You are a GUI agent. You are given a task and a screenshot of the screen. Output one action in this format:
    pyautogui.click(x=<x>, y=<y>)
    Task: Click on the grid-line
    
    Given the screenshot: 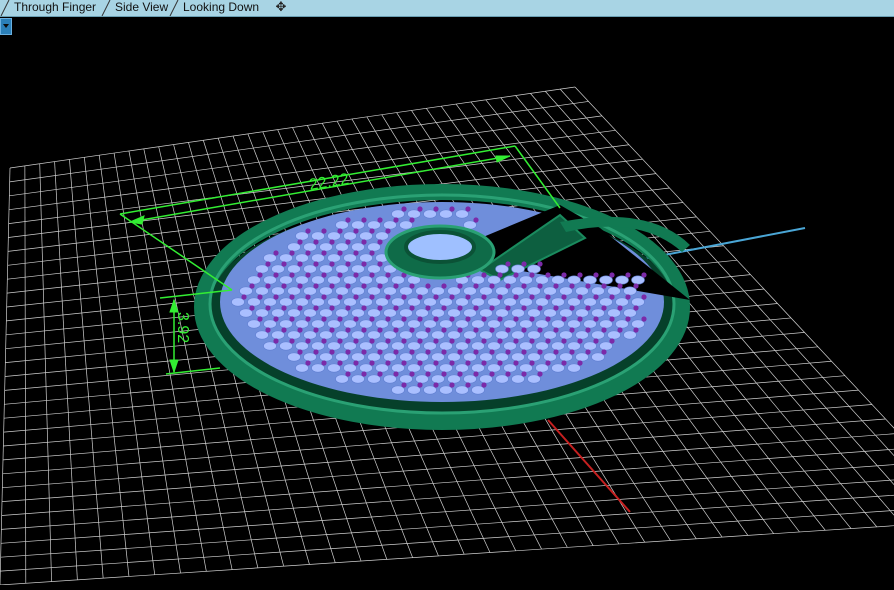 What is the action you would take?
    pyautogui.click(x=447, y=482)
    